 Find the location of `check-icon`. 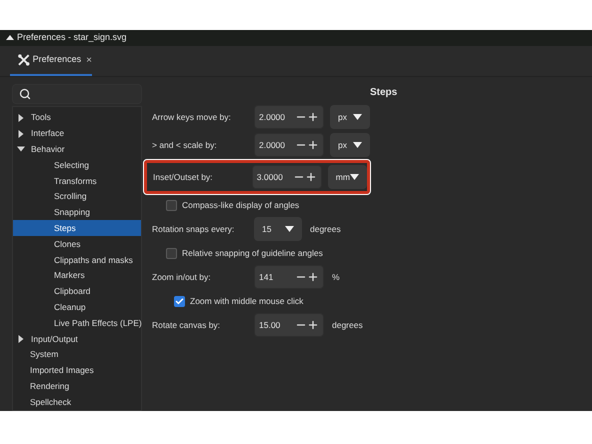

check-icon is located at coordinates (179, 301).